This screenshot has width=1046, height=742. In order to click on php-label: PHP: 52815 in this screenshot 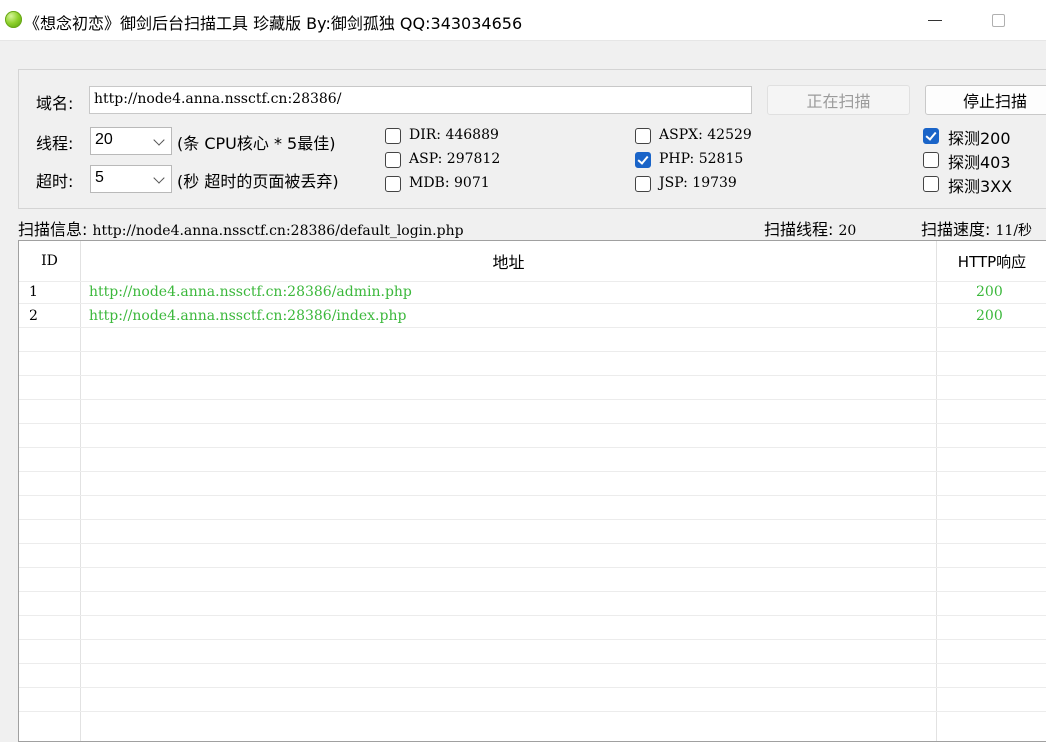, I will do `click(701, 159)`.